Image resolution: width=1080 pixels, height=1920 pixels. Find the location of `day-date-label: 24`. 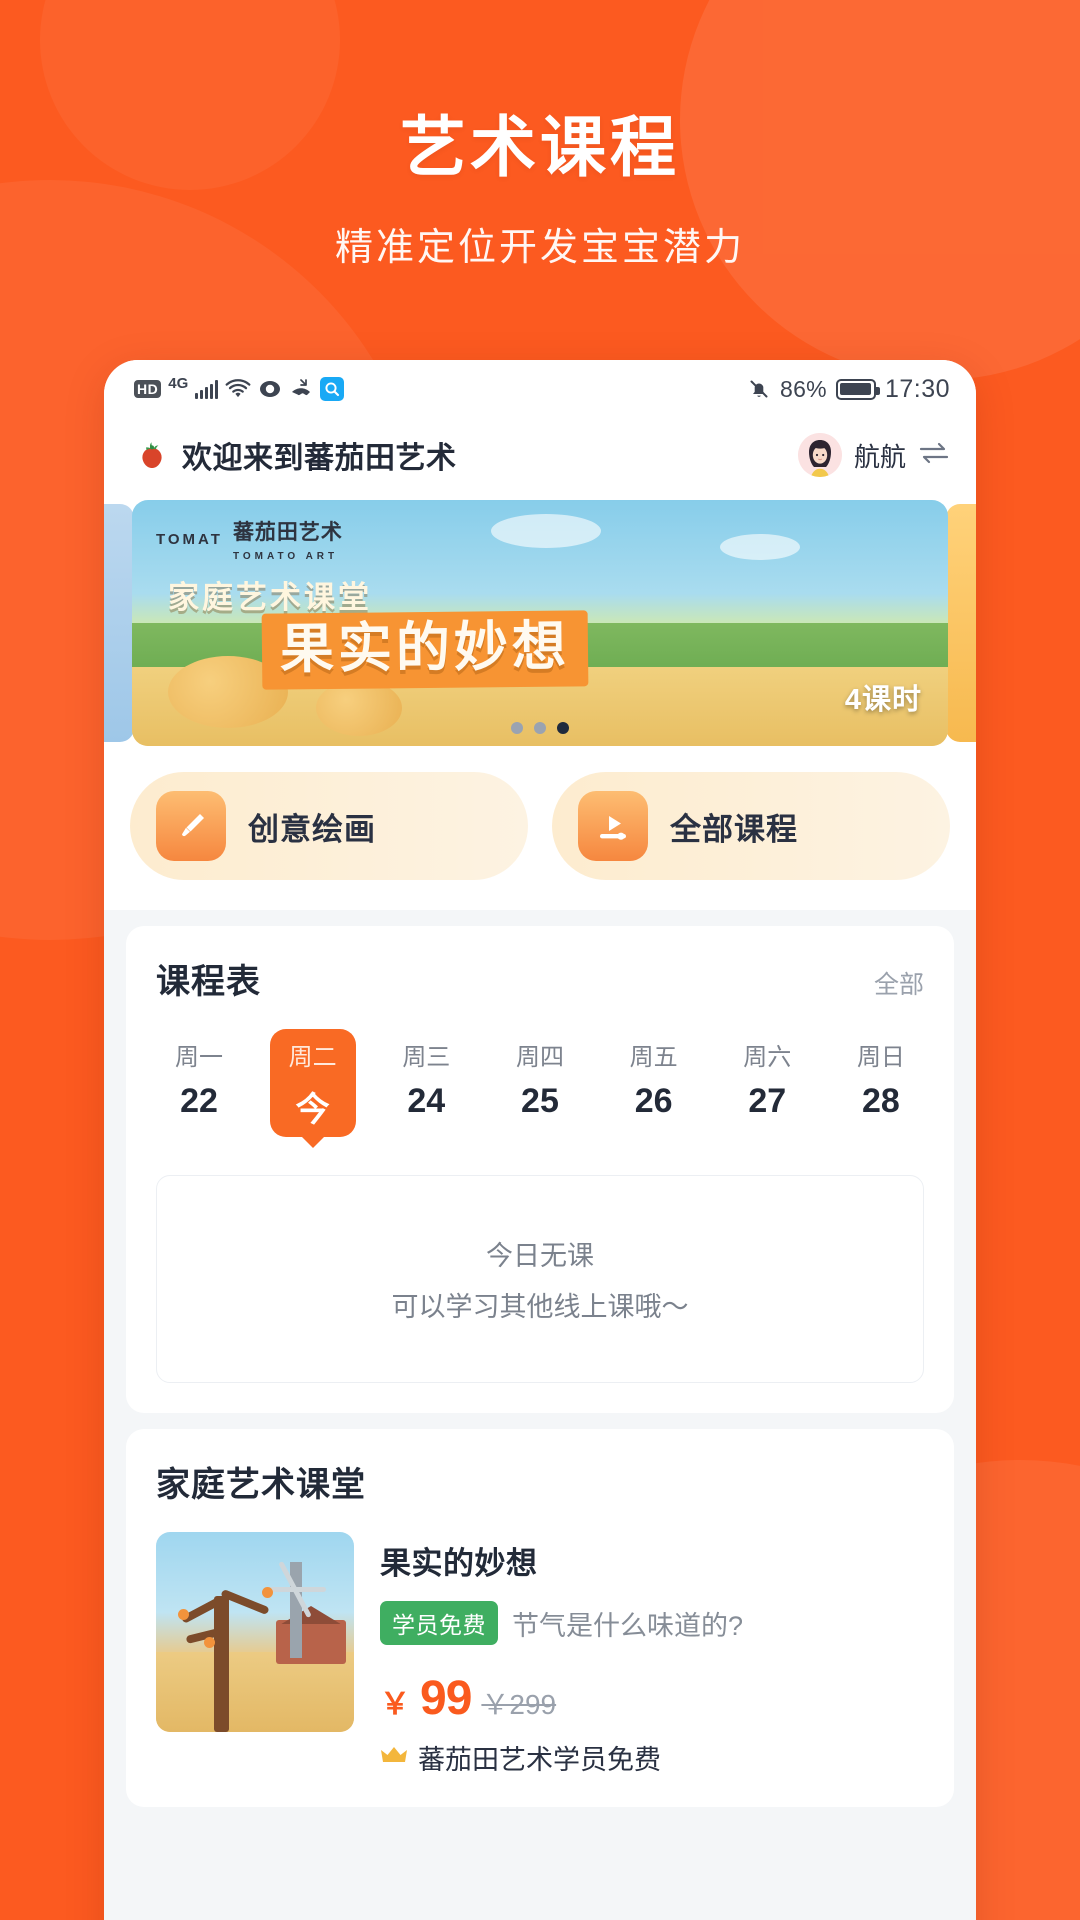

day-date-label: 24 is located at coordinates (426, 1101).